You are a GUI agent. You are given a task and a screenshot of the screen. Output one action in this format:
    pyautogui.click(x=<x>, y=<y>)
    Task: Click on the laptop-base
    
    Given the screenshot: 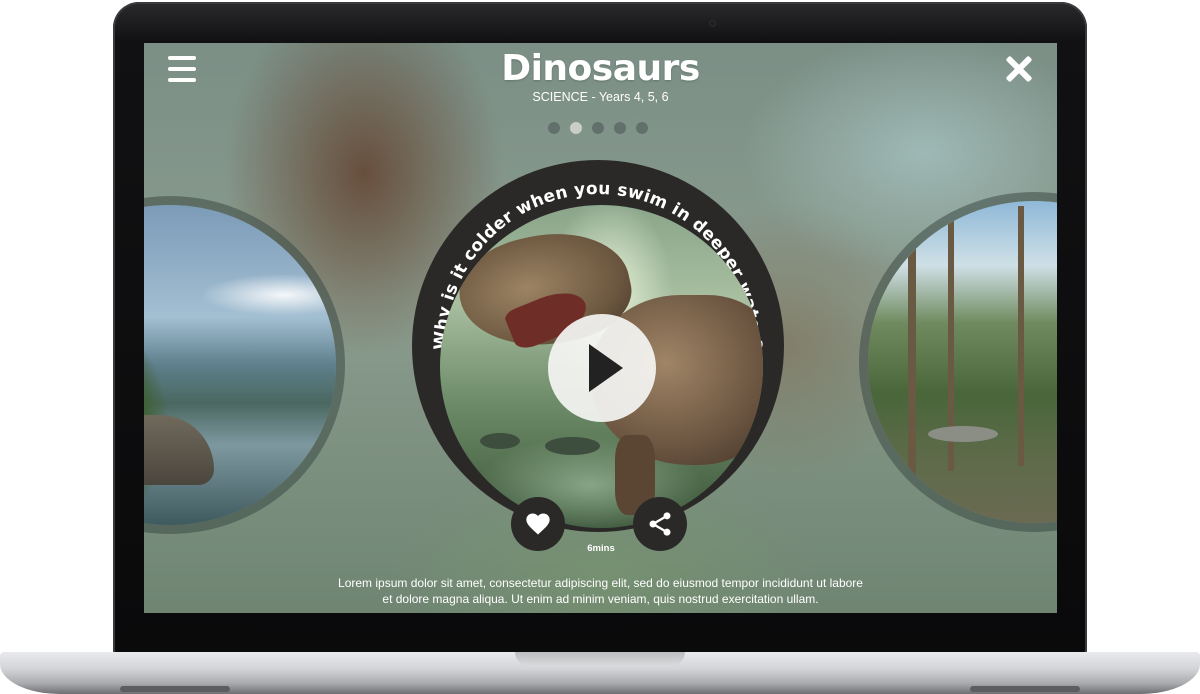 What is the action you would take?
    pyautogui.click(x=600, y=673)
    